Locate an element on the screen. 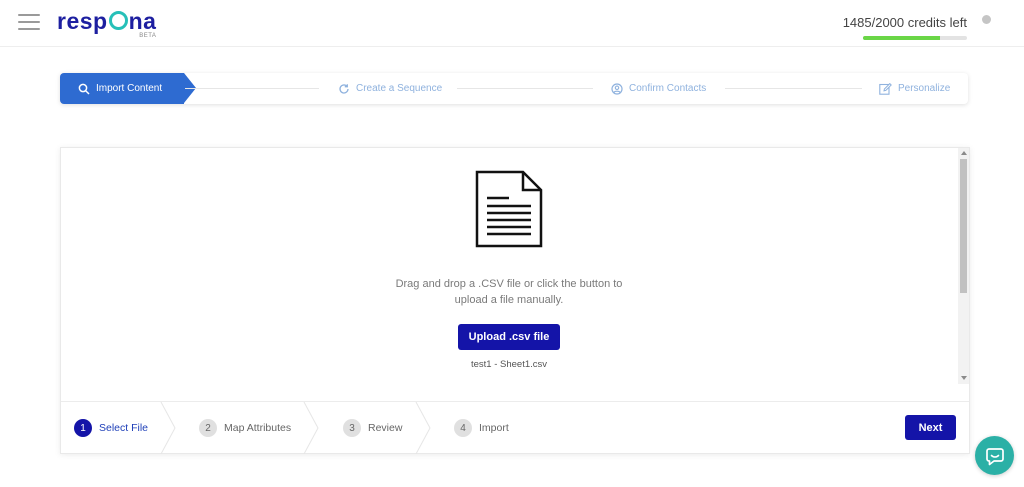  scrollbar-thumb is located at coordinates (963, 226).